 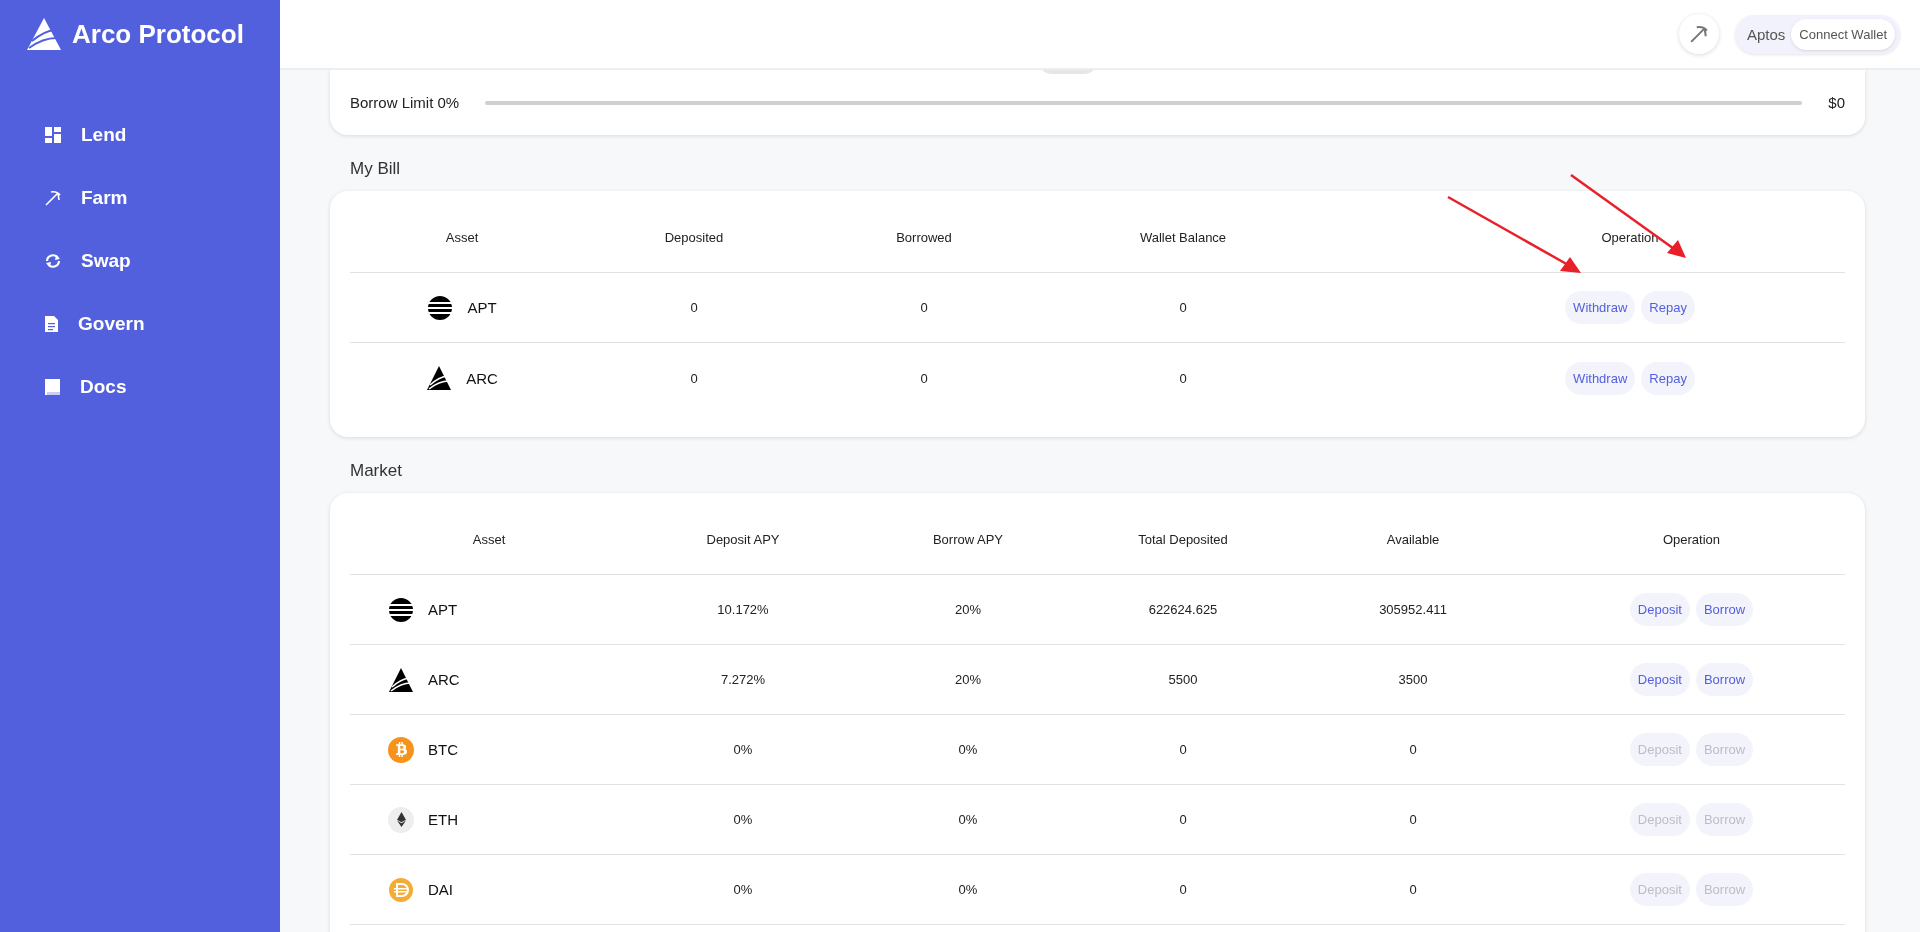 I want to click on dai-coin-icon, so click(x=401, y=889).